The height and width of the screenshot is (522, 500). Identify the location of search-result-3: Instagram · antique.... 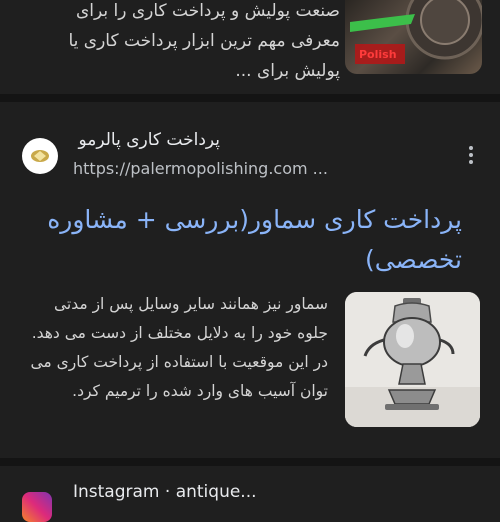
(250, 494).